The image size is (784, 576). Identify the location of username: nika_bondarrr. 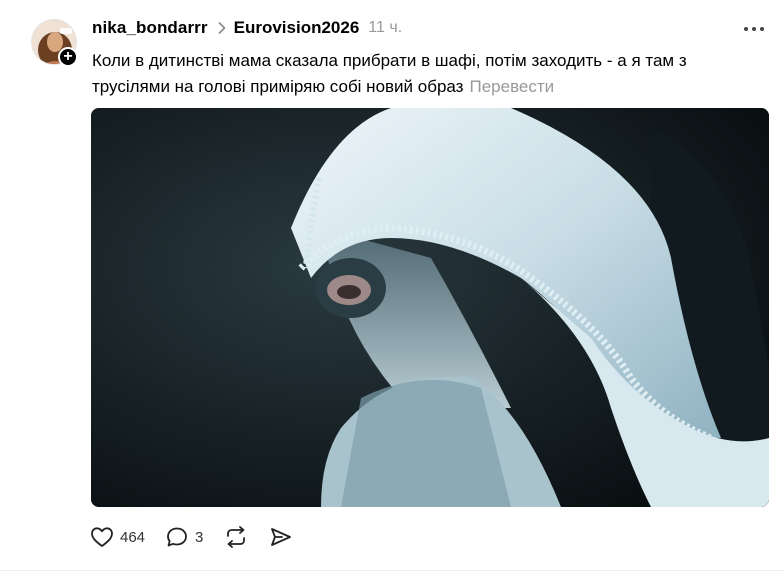
(150, 28).